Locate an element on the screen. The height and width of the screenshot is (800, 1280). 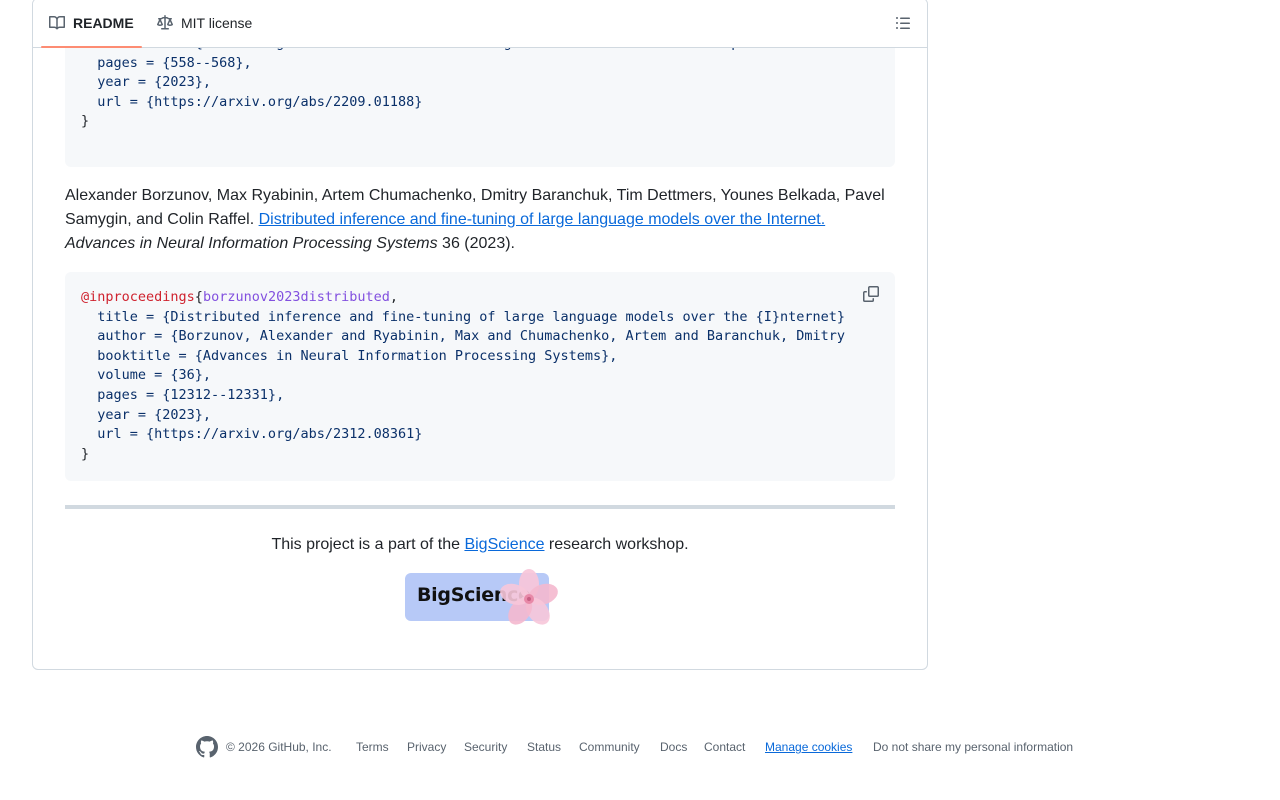
code-keyword: @inproceedings is located at coordinates (138, 297).